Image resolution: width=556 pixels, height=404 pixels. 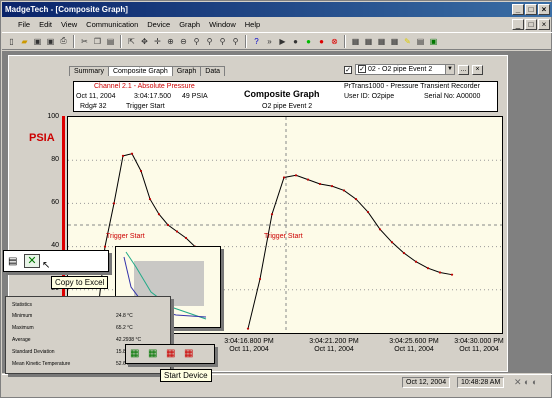 What do you see at coordinates (452, 96) in the screenshot?
I see `serial-number: Serial No: A00000` at bounding box center [452, 96].